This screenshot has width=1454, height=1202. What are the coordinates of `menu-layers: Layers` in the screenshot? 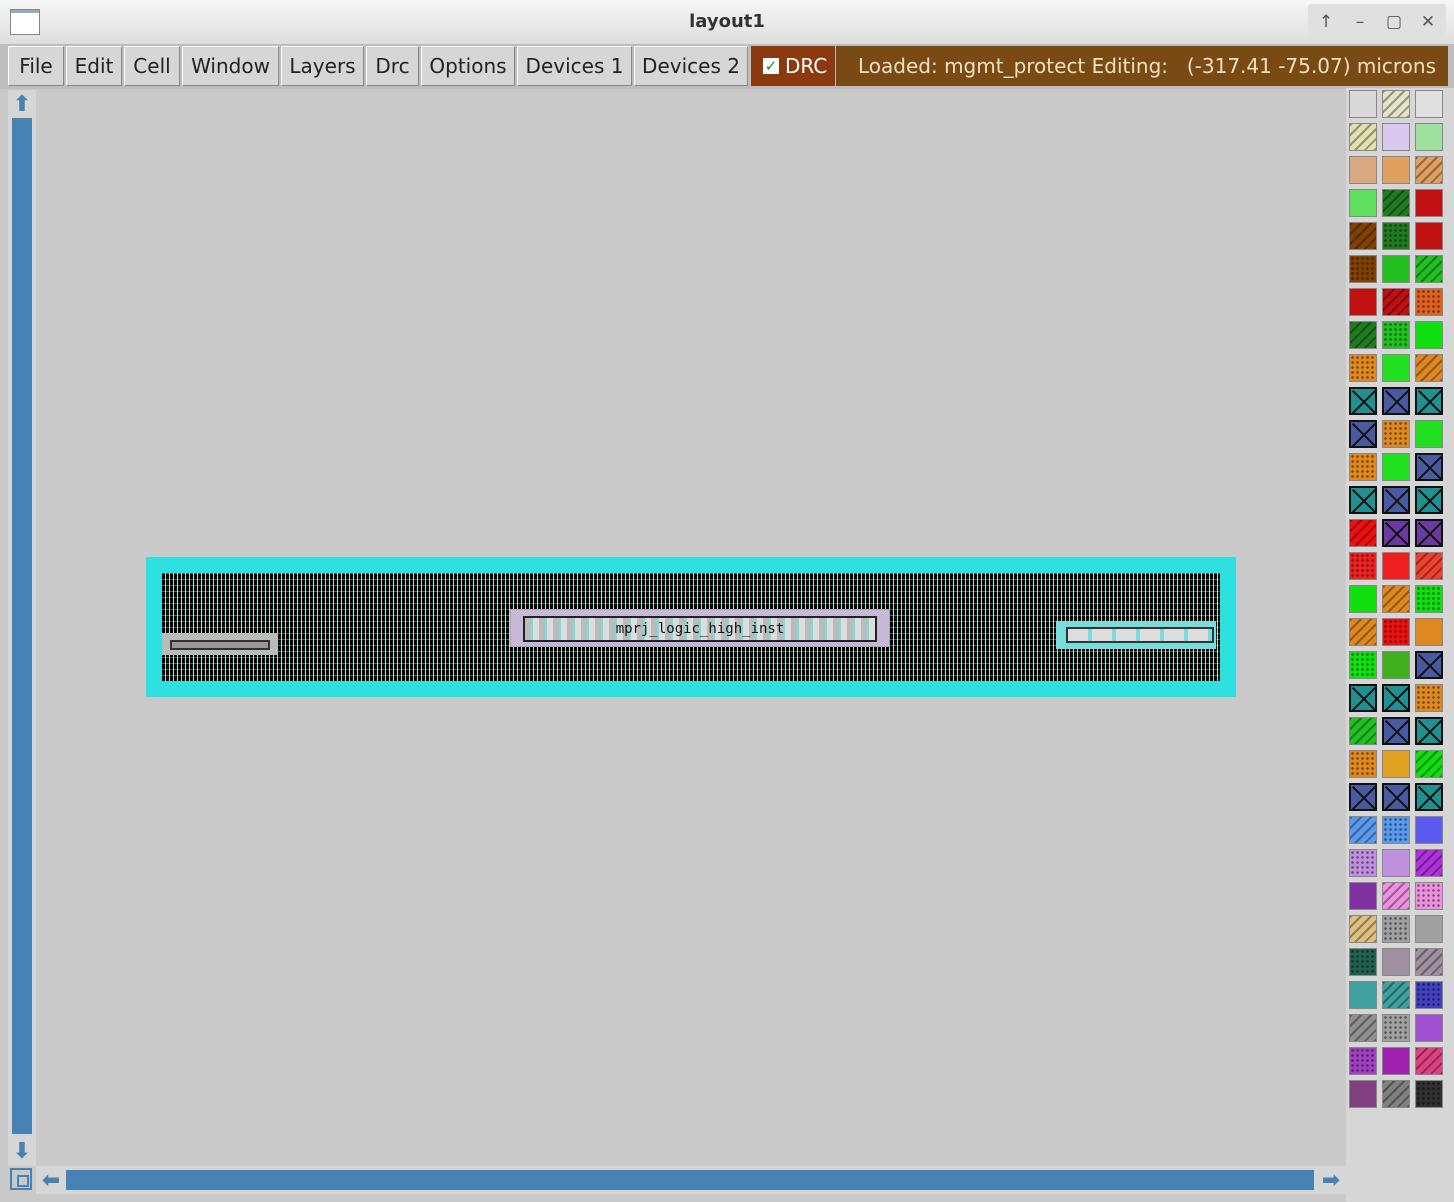 It's located at (322, 66).